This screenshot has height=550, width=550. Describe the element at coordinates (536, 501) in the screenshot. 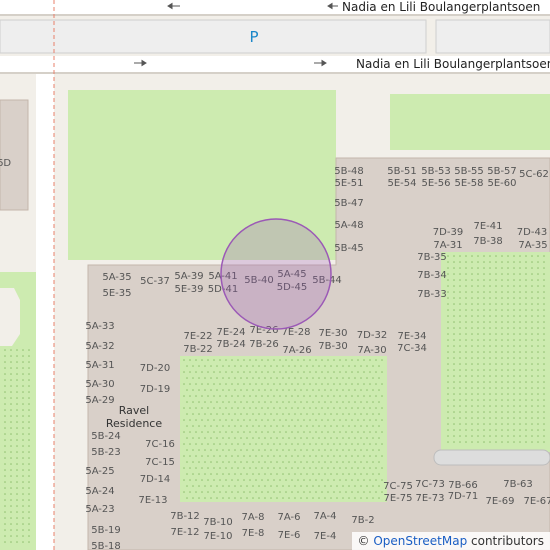

I see `house-number-label: 7E-67` at that location.